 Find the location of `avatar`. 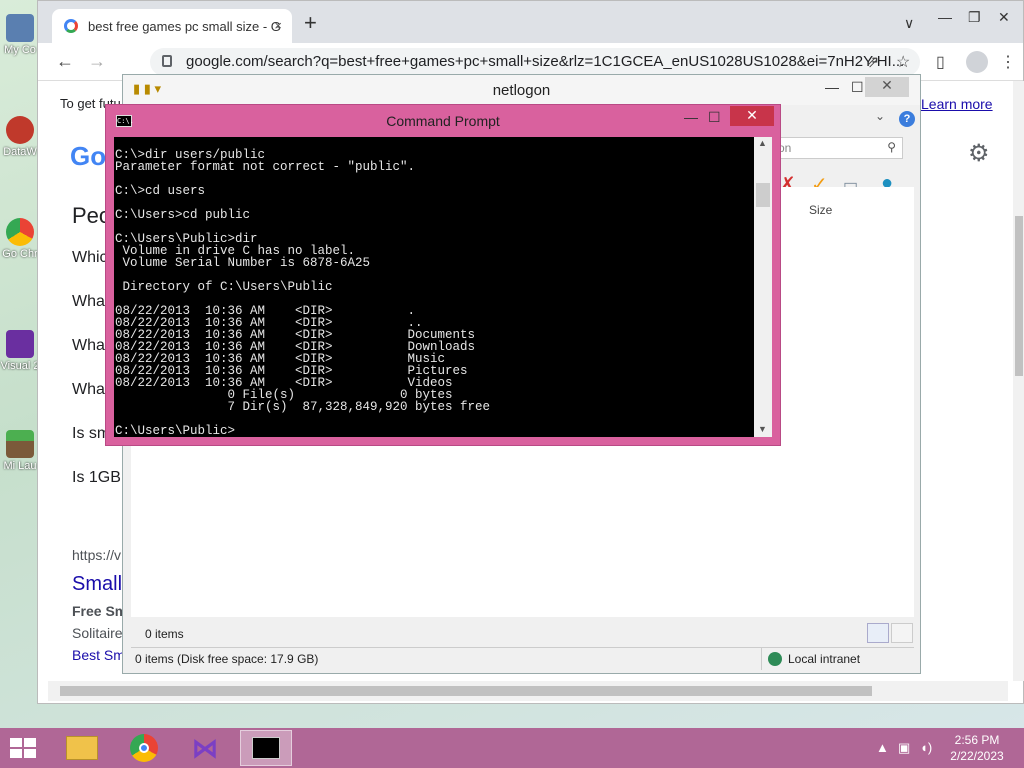

avatar is located at coordinates (977, 62).